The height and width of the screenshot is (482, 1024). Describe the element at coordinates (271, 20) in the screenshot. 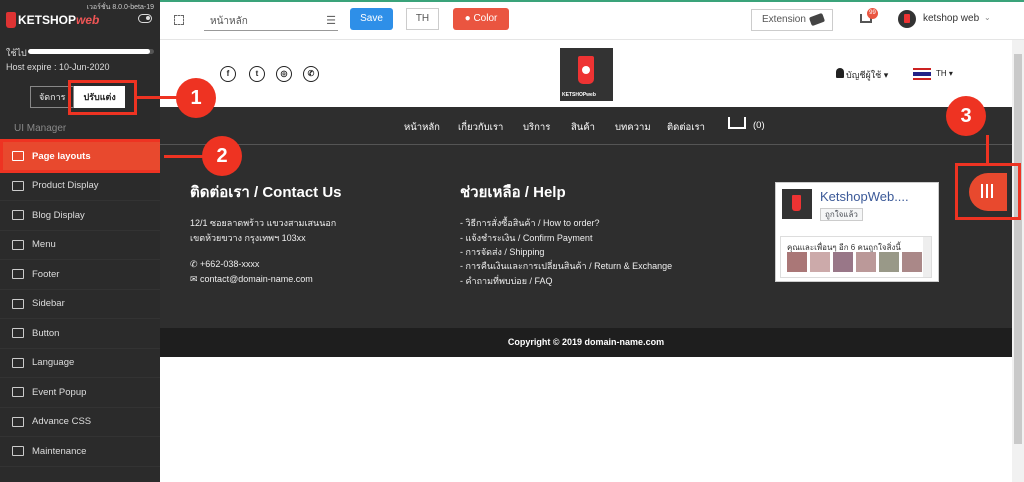

I see `page-select: หน้าหลัก ☰` at that location.